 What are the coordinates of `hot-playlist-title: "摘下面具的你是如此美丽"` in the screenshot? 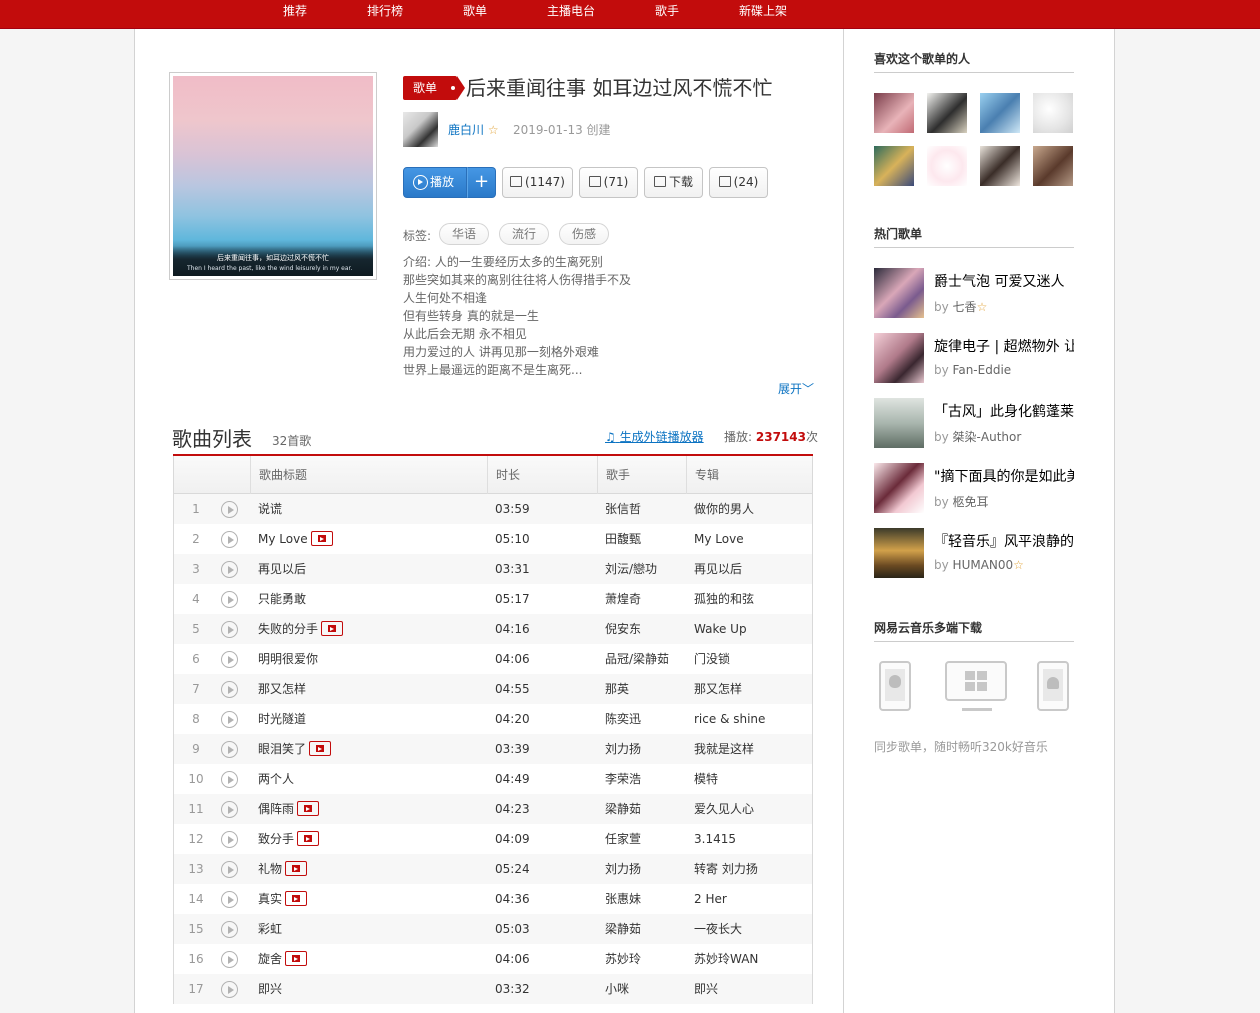 It's located at (1004, 476).